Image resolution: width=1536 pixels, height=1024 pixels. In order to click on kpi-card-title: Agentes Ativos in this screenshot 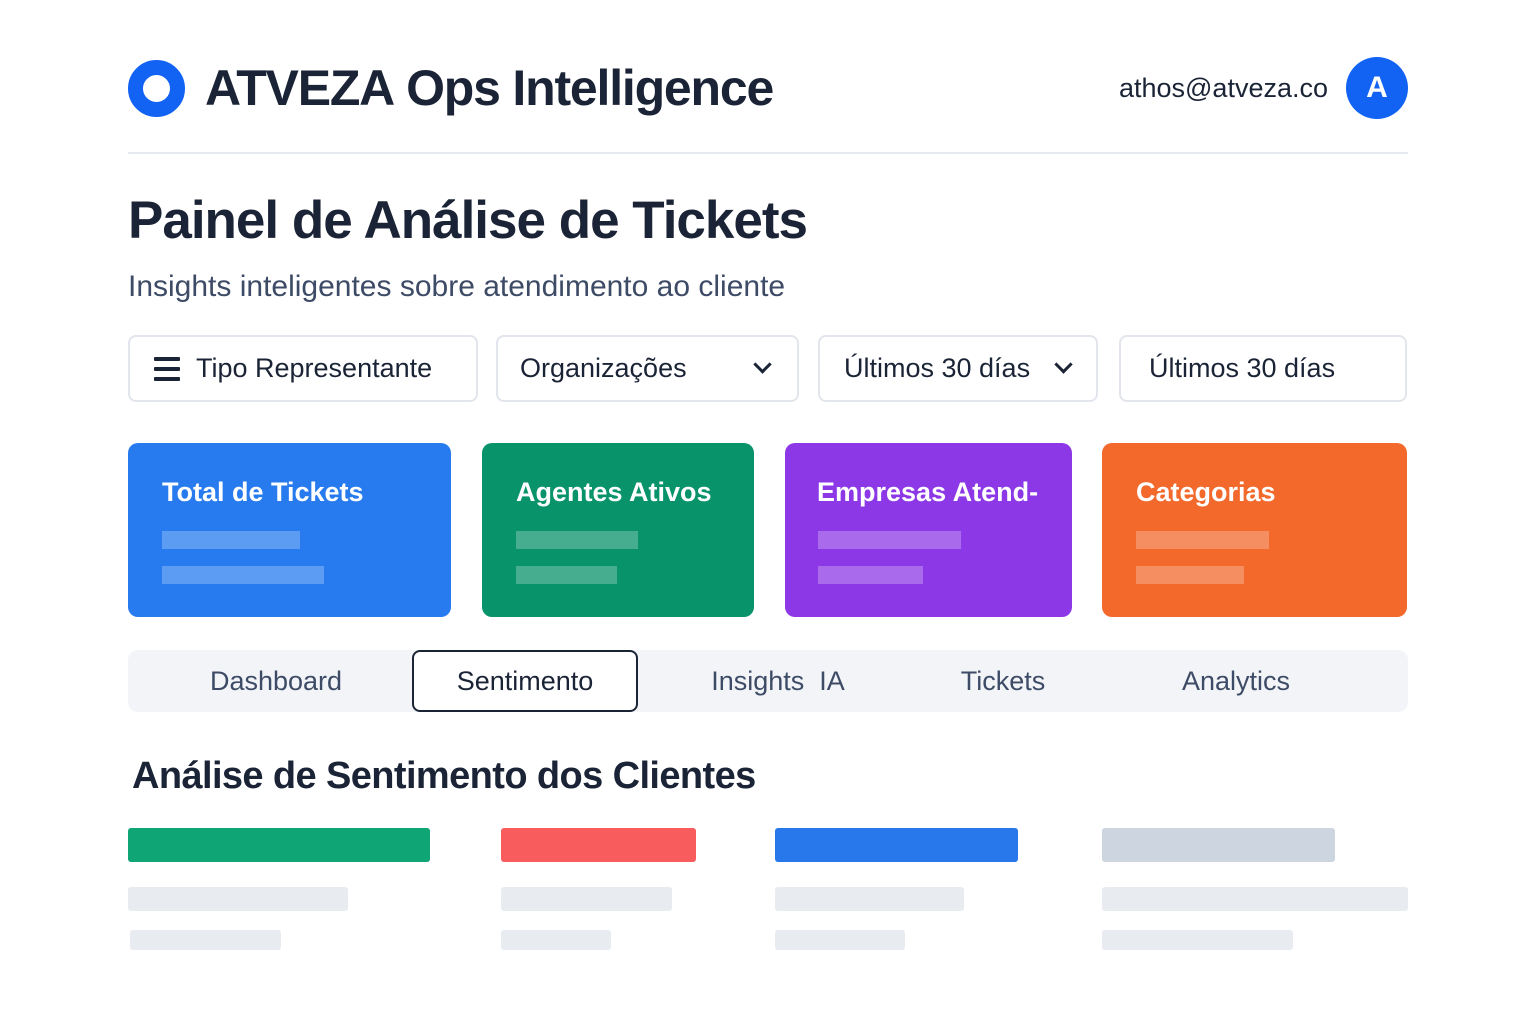, I will do `click(614, 492)`.